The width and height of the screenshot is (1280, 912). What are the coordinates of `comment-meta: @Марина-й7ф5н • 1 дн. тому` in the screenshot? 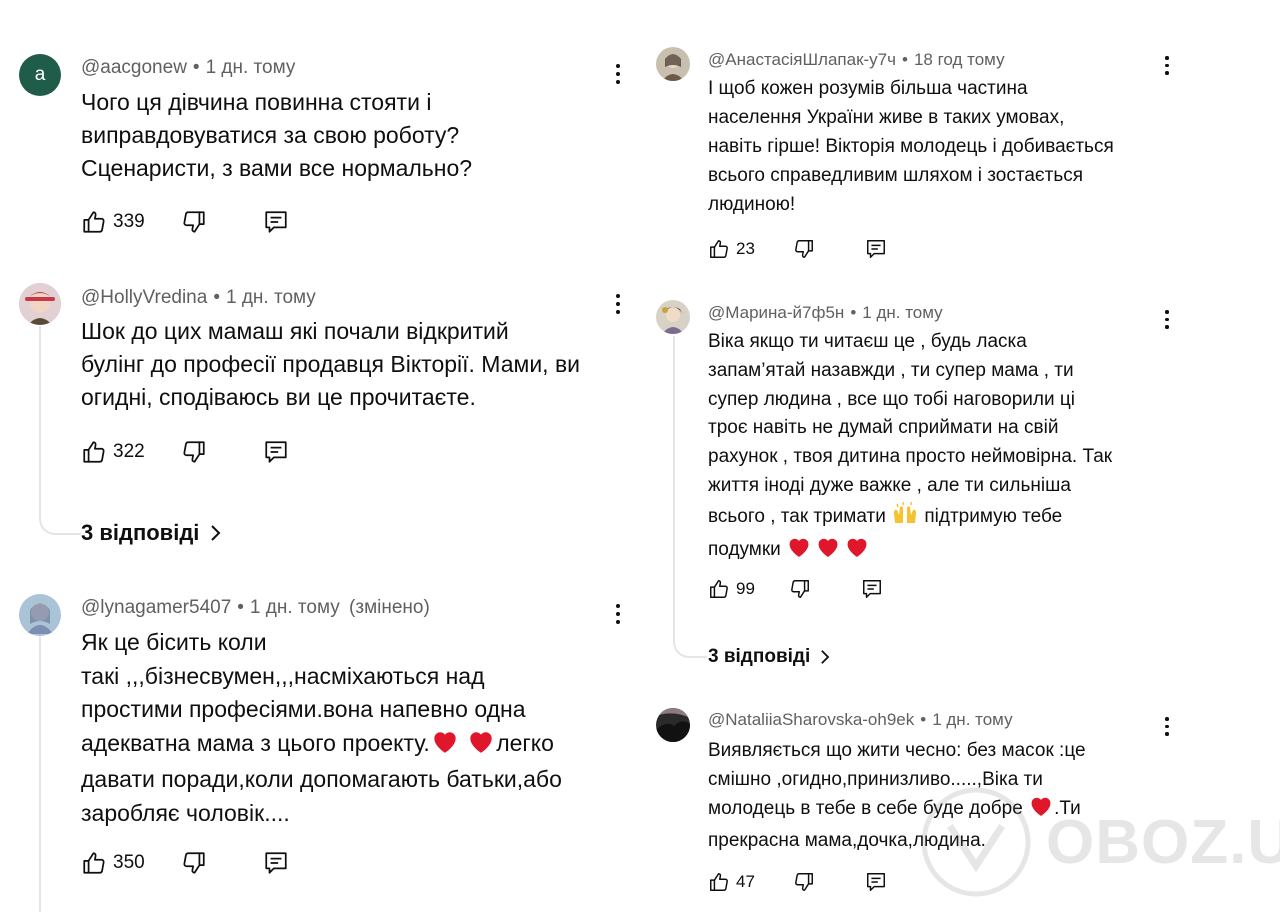 It's located at (825, 313).